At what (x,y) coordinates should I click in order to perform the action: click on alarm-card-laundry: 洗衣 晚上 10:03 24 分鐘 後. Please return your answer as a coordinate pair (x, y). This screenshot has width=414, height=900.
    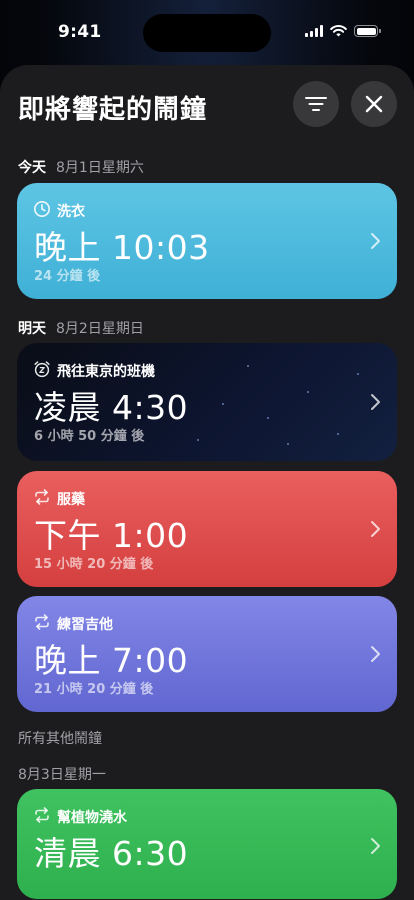
    Looking at the image, I should click on (207, 241).